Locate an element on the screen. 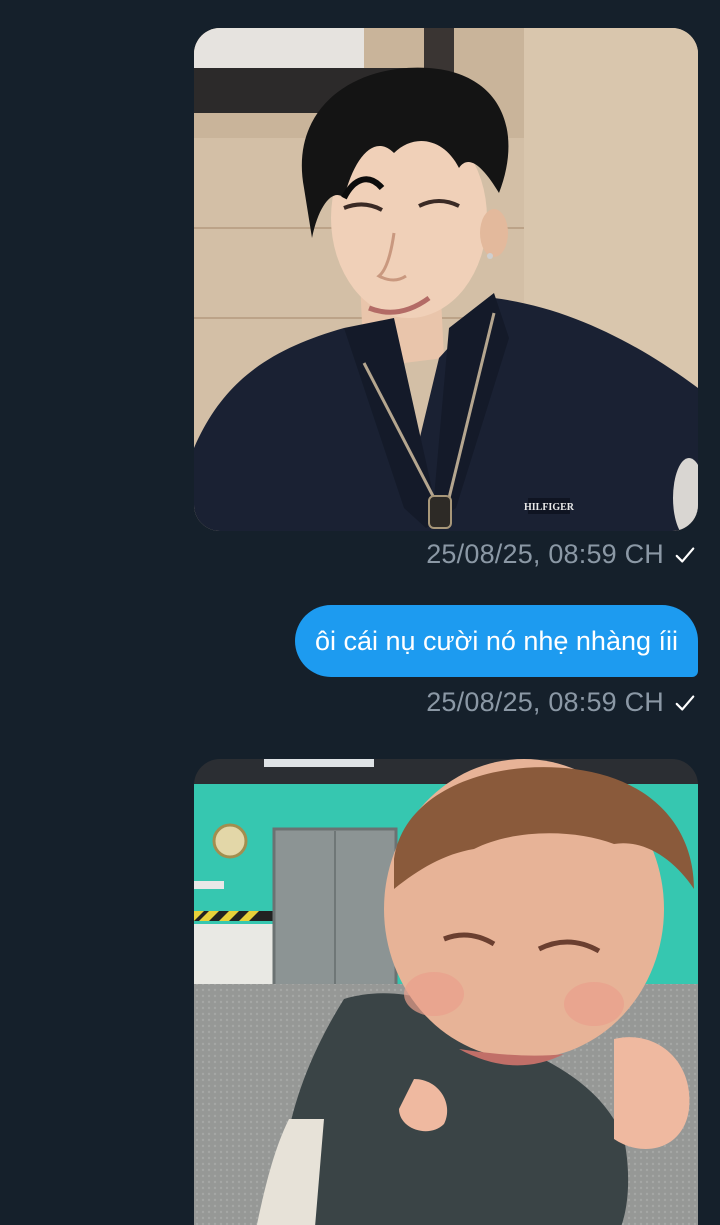  message-bubble: ôi cái nụ cười nó nhẹ nhàng íii is located at coordinates (496, 641).